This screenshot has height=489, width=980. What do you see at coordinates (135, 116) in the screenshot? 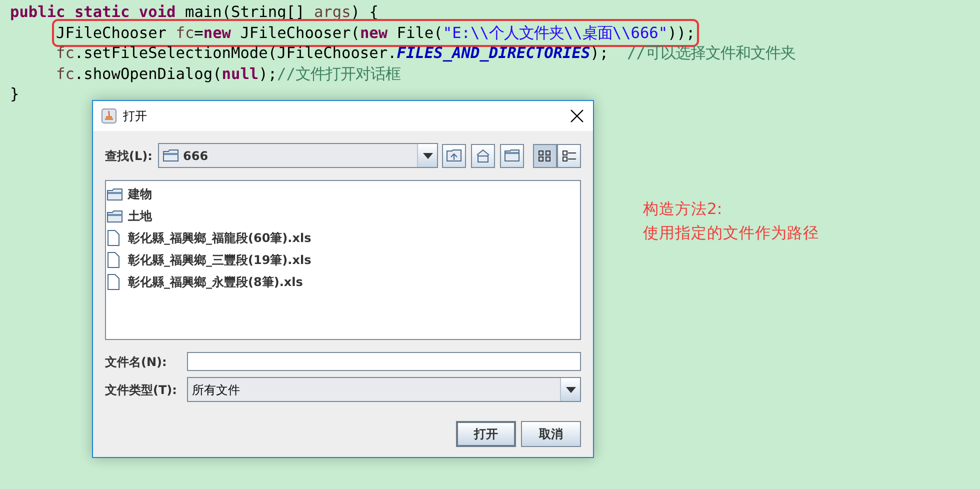
I see `window-title: 打开` at bounding box center [135, 116].